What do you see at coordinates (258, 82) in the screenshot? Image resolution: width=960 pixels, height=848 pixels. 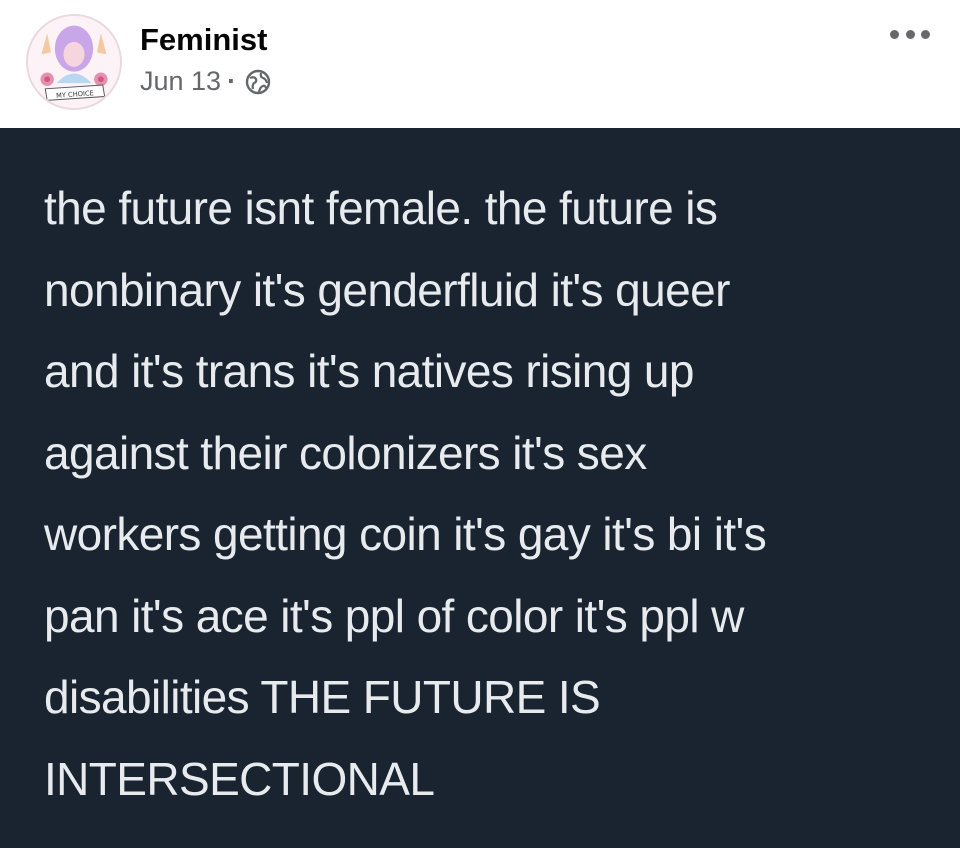 I see `globe-icon` at bounding box center [258, 82].